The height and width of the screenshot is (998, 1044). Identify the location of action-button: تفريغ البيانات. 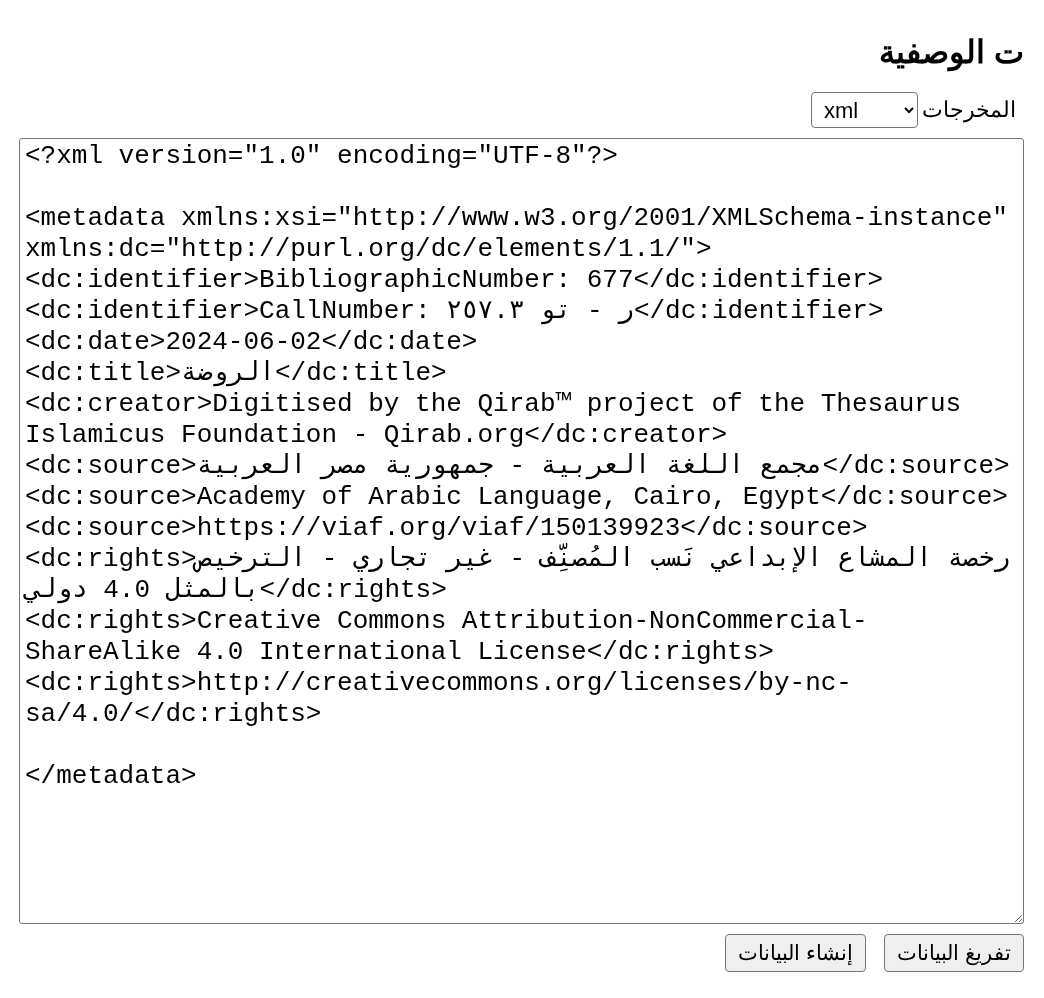
(954, 953).